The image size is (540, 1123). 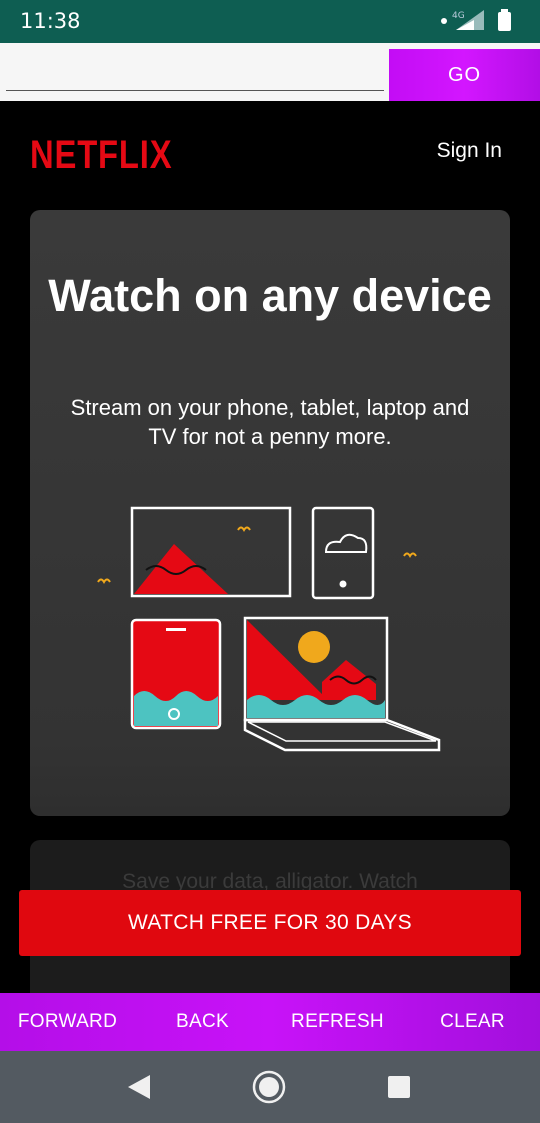 I want to click on go-button: GO, so click(x=464, y=75).